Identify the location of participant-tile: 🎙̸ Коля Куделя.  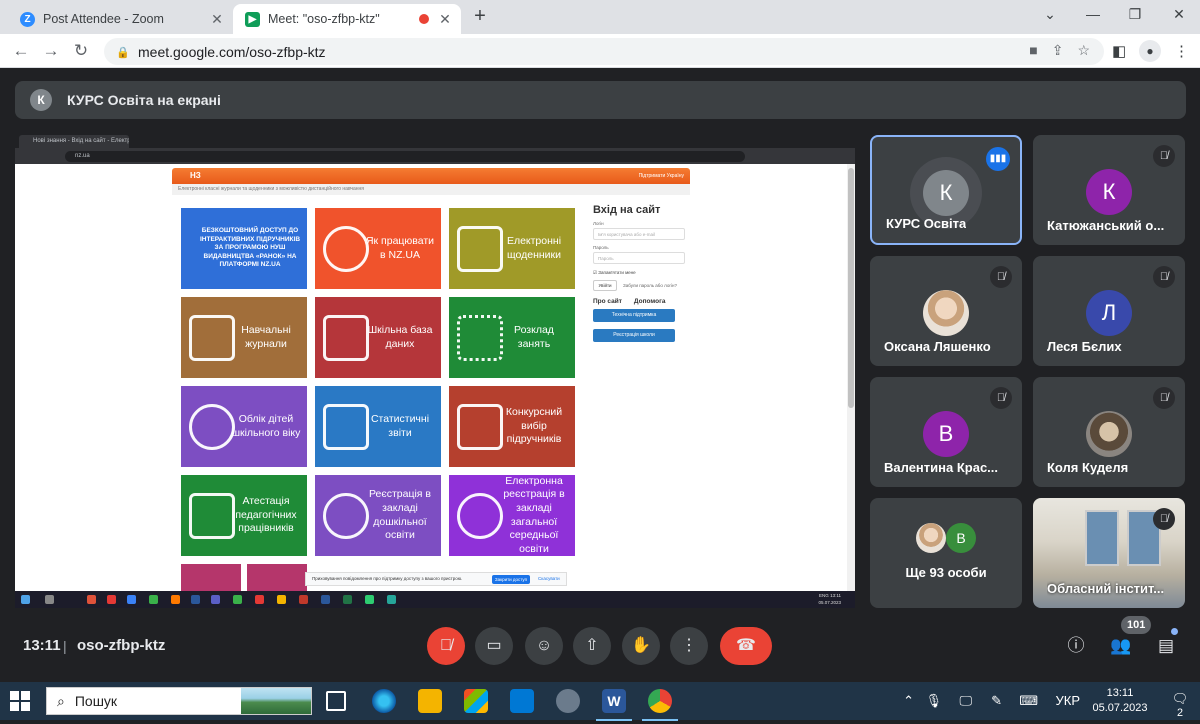
(1109, 432).